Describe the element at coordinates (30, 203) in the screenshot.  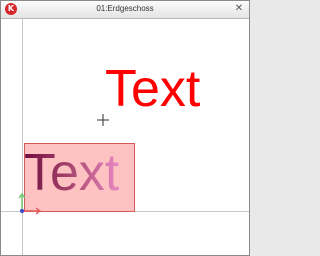
I see `origin-axes-icon` at that location.